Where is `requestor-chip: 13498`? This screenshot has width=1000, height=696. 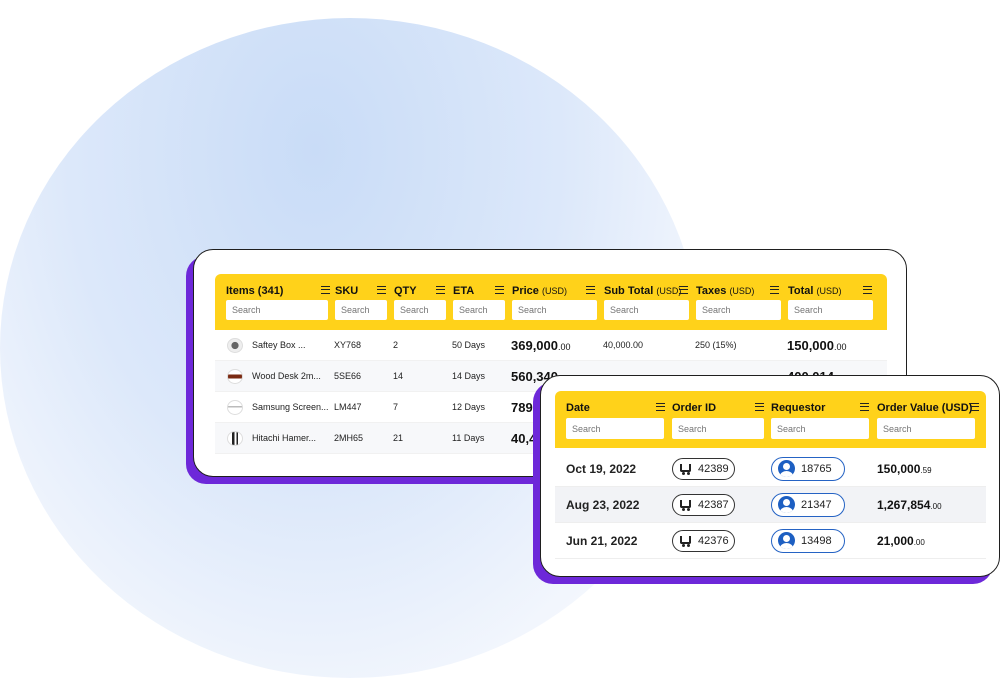 requestor-chip: 13498 is located at coordinates (808, 541).